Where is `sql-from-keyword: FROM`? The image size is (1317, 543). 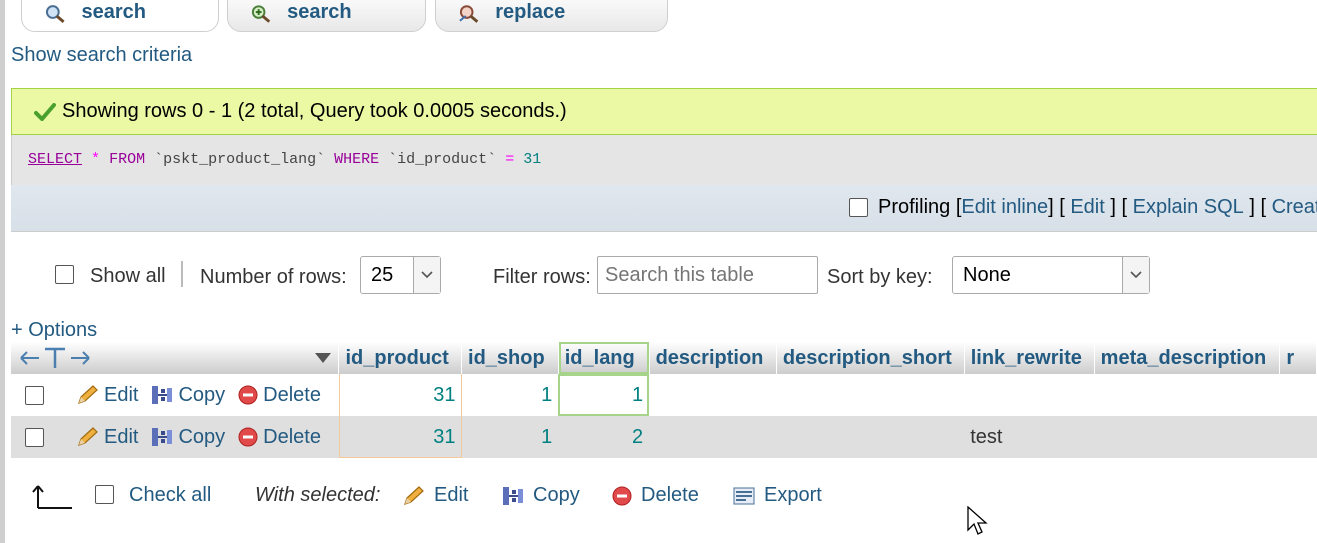 sql-from-keyword: FROM is located at coordinates (127, 159).